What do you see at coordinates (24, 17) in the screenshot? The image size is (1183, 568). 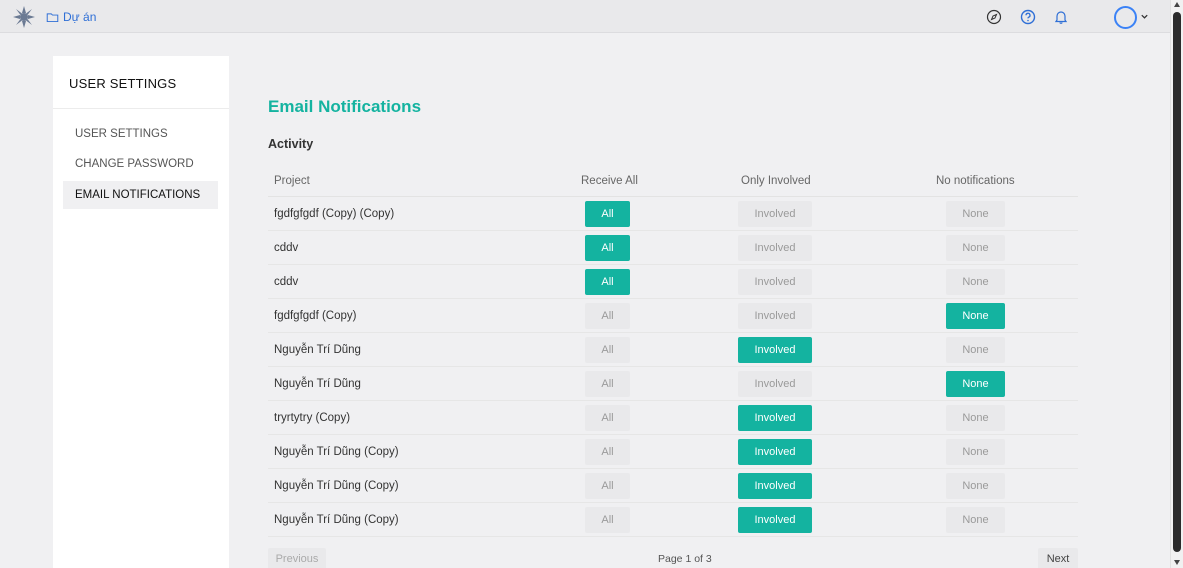 I see `app-logo-icon` at bounding box center [24, 17].